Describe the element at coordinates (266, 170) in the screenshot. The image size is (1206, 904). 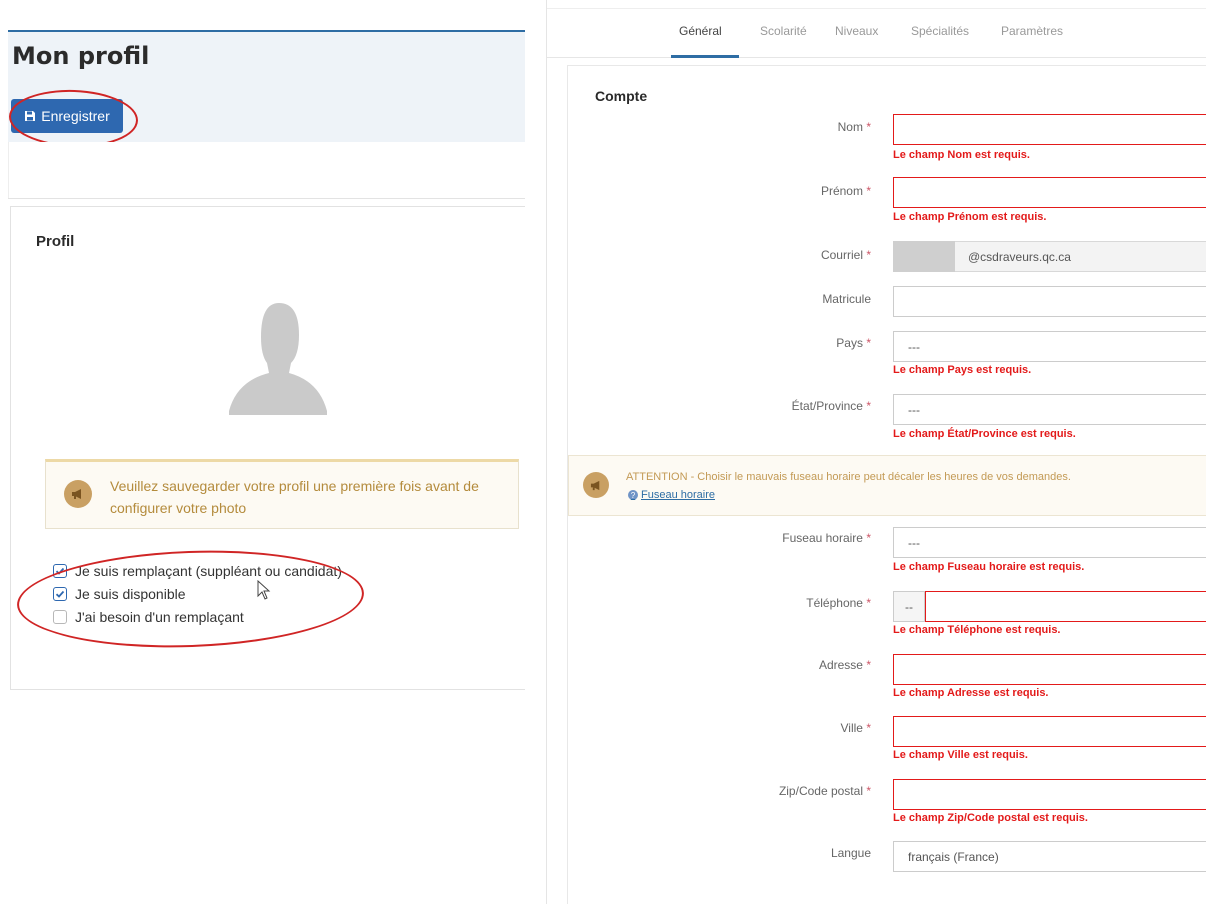
I see `header-spacer` at that location.